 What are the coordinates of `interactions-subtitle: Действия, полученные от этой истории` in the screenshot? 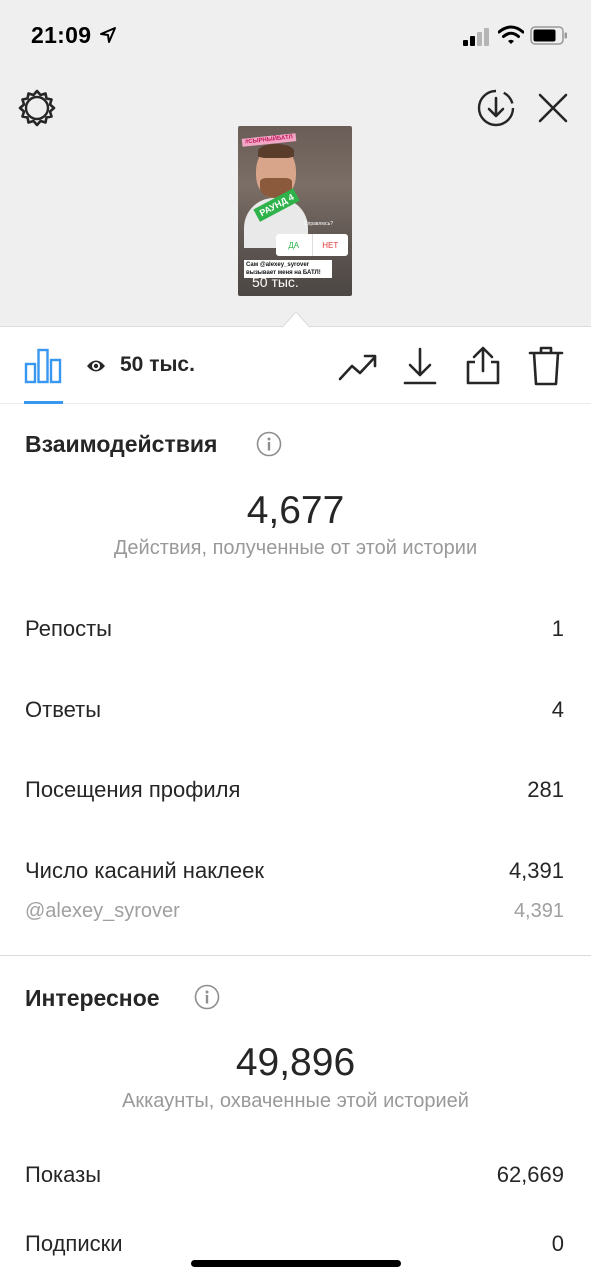 It's located at (295, 548).